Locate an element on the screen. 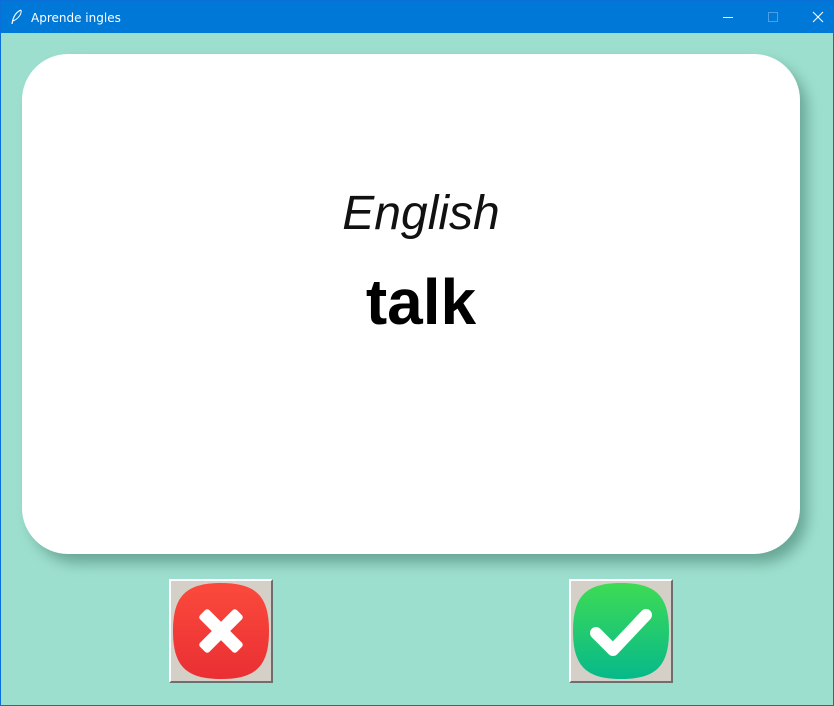 The width and height of the screenshot is (834, 706). card-word: talk is located at coordinates (421, 302).